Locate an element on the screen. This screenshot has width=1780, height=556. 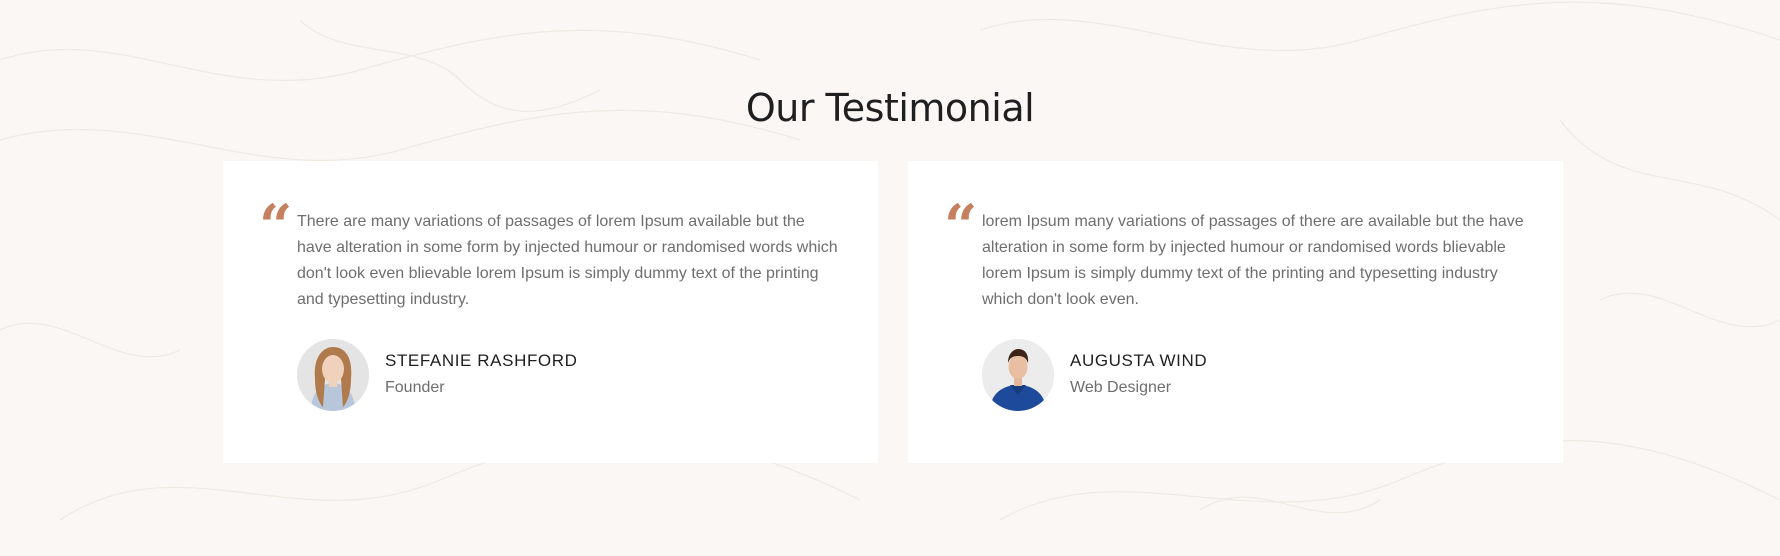
person-role: Founder is located at coordinates (415, 387).